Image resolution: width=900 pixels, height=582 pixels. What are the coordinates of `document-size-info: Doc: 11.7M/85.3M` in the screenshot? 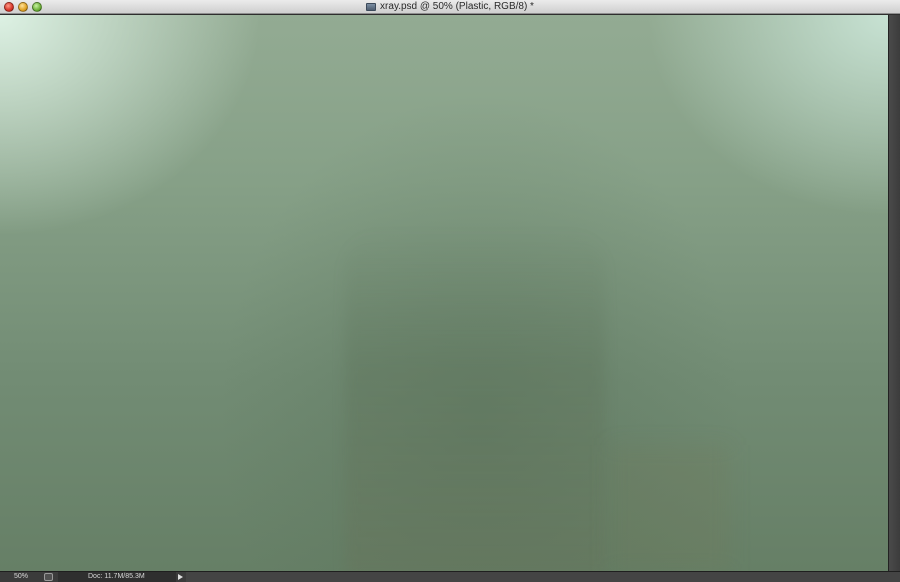 It's located at (117, 577).